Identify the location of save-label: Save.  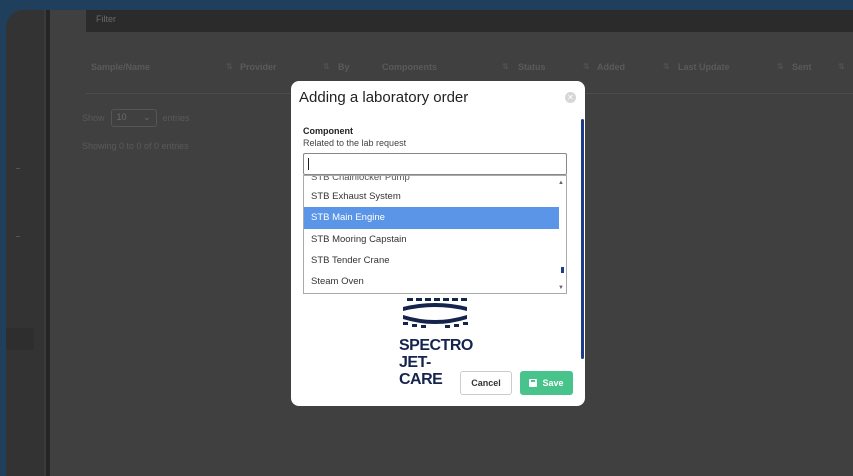
(553, 383).